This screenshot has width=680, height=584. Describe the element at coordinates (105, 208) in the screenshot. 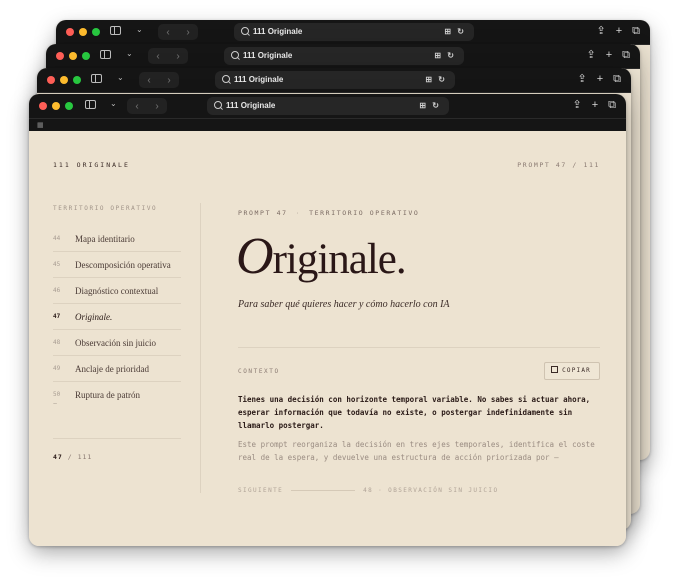

I see `sidebar-heading: TERRITORIO OPERATIVO` at that location.